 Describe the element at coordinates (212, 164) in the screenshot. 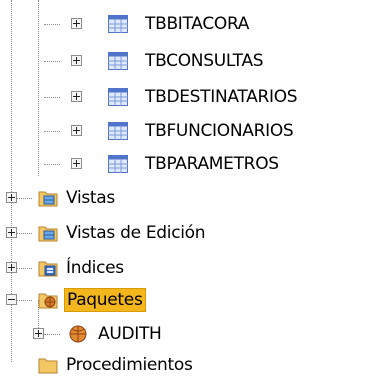

I see `tree-item-label: TBPARAMETROS` at that location.